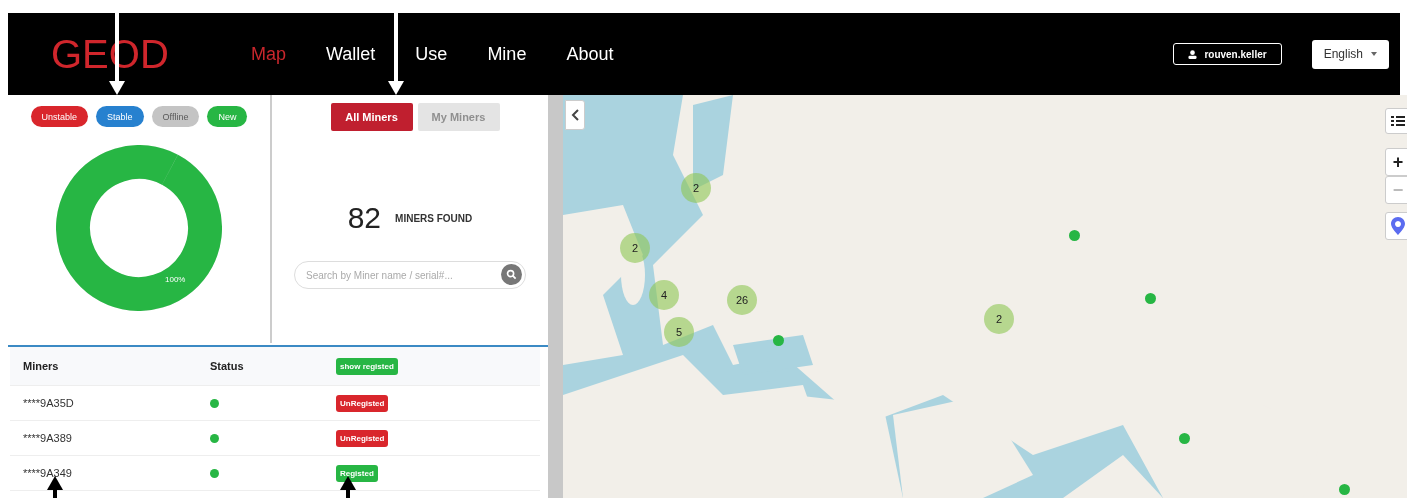 The image size is (1407, 498). I want to click on column-header: Miners, so click(41, 366).